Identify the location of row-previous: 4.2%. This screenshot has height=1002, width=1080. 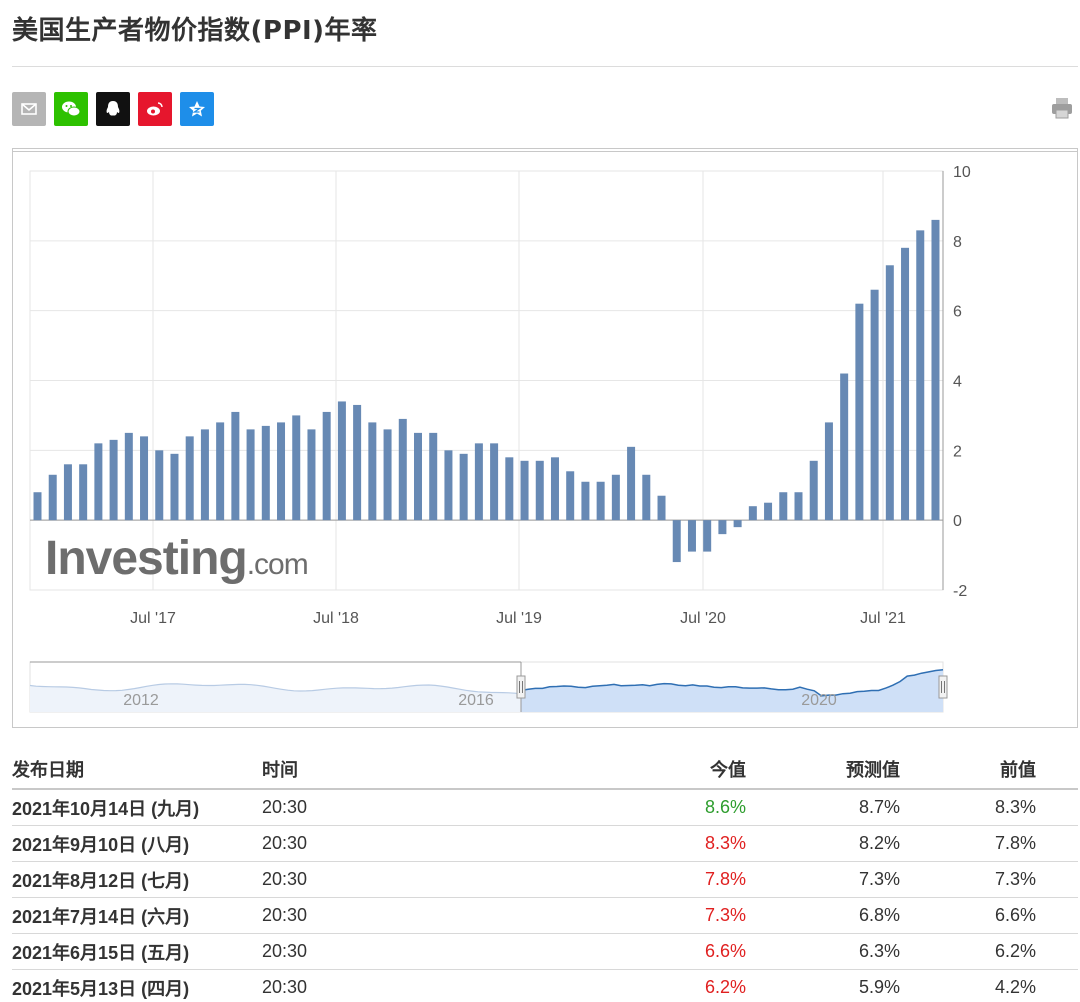
(1015, 987).